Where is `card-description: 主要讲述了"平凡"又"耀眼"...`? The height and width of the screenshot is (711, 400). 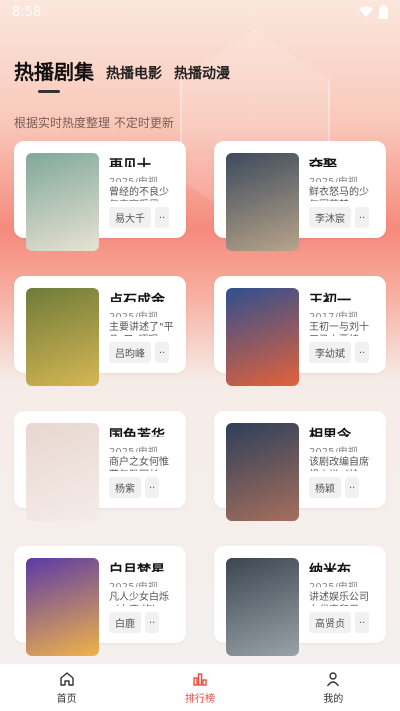 card-description: 主要讲述了"平凡"又"耀眼"... is located at coordinates (141, 328).